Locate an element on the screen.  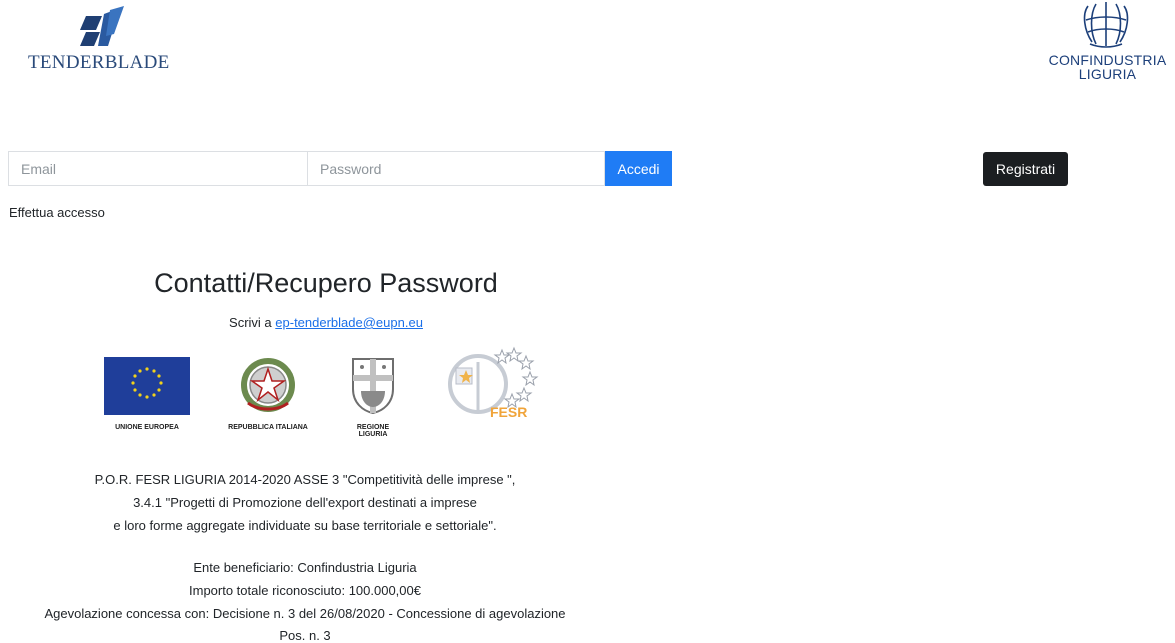
confindustria-emblem-icon is located at coordinates (1106, 25).